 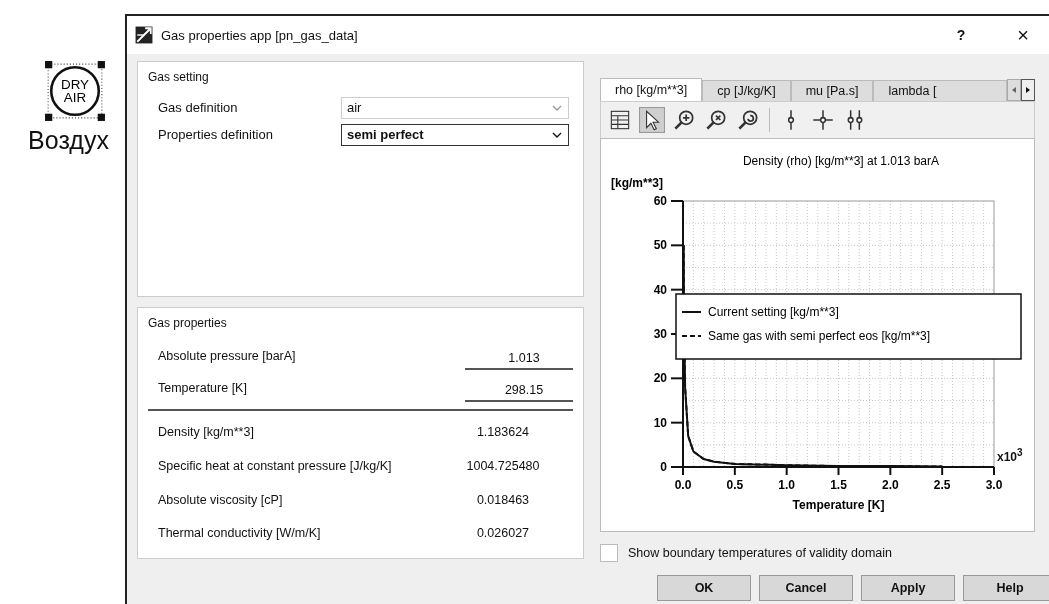 I want to click on property-label: Absolute viscosity [cP], so click(x=221, y=499).